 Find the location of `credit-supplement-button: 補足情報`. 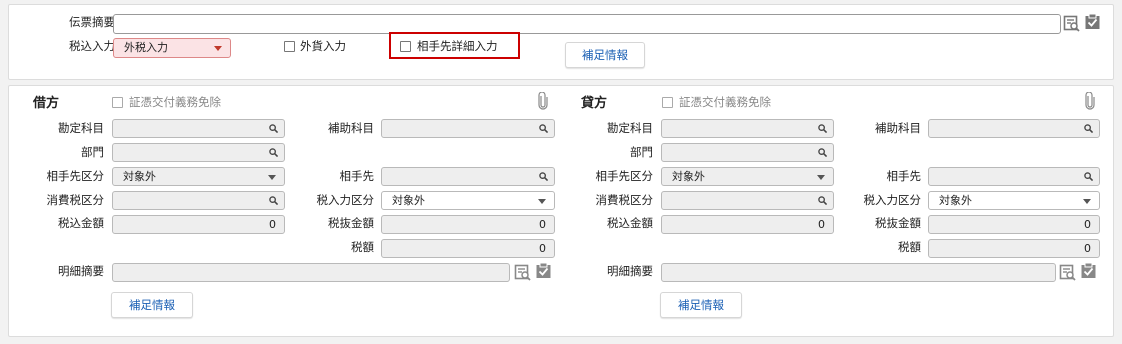

credit-supplement-button: 補足情報 is located at coordinates (701, 305).